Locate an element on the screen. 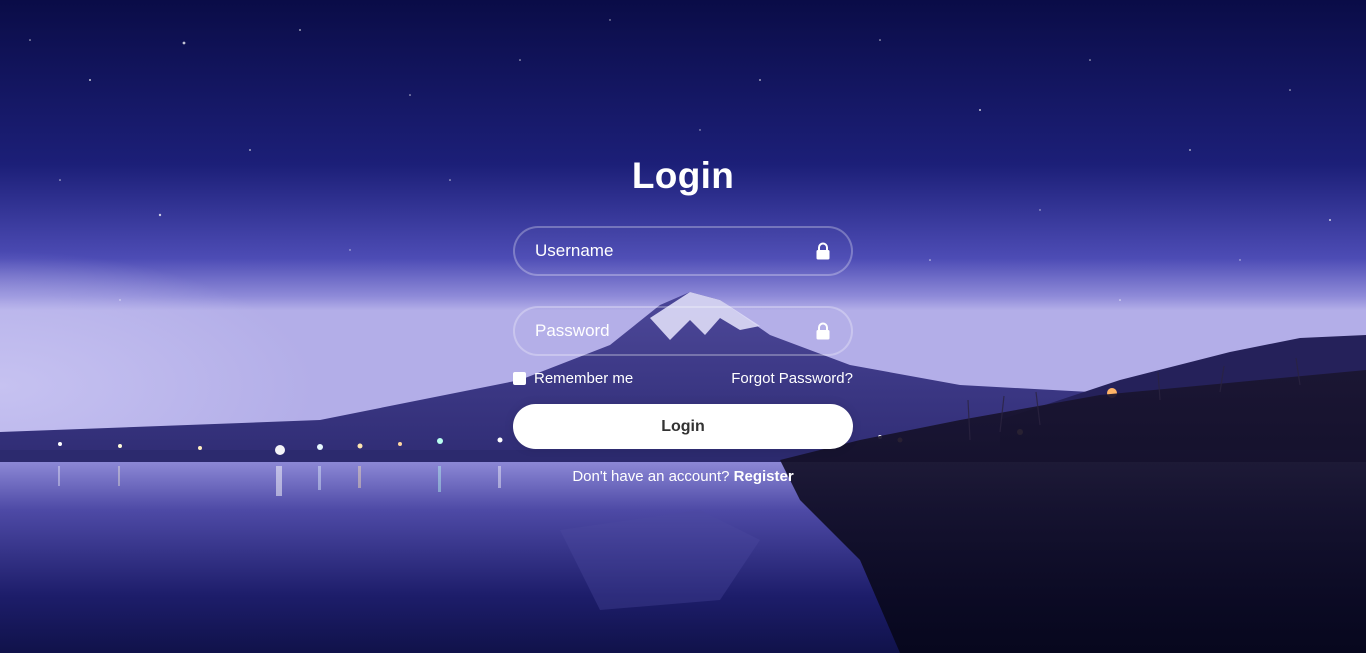  login-button: Login is located at coordinates (683, 426).